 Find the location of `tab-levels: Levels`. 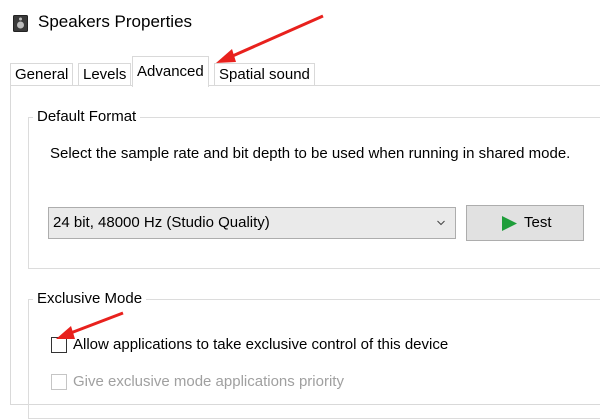

tab-levels: Levels is located at coordinates (105, 74).